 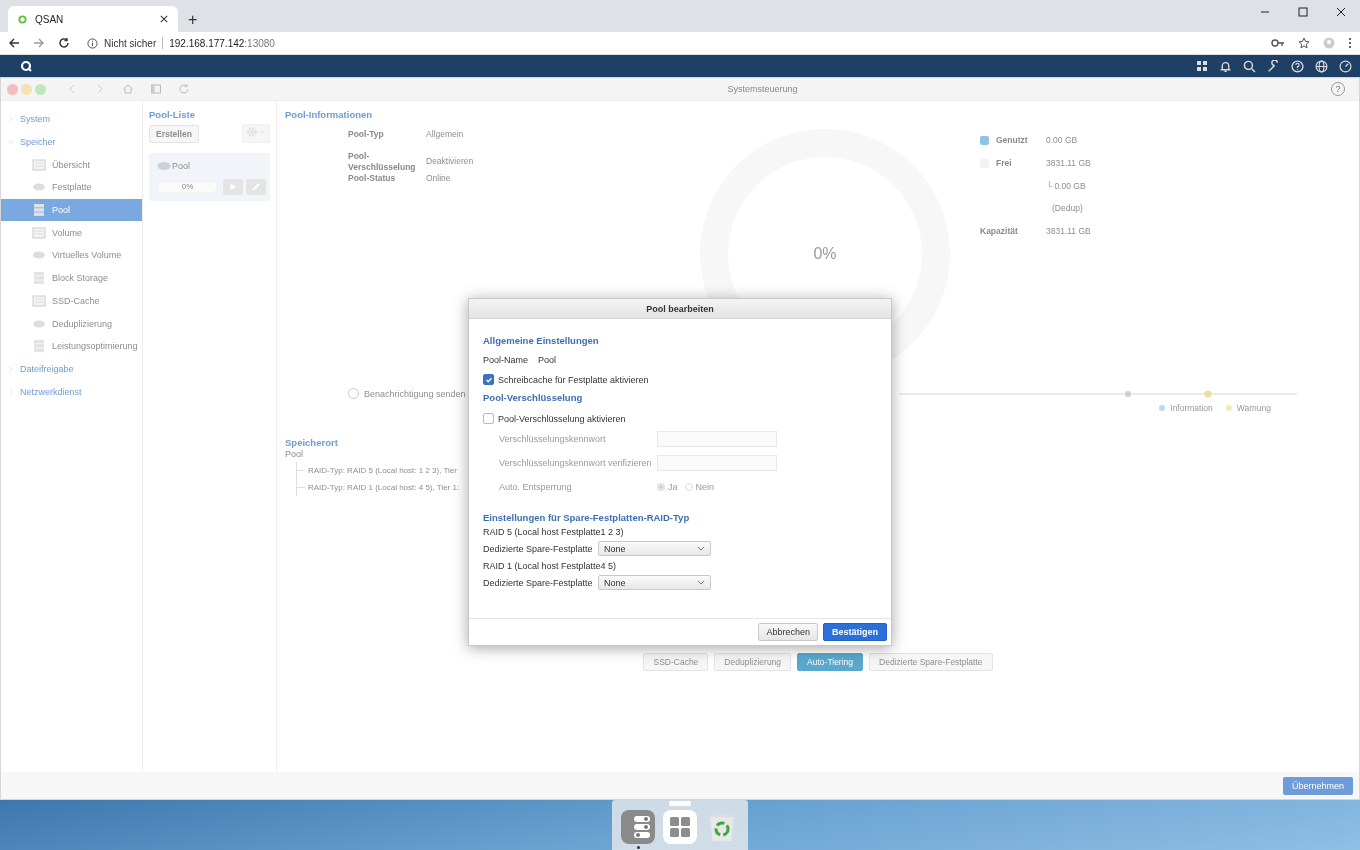 I want to click on settings-toggles-icon, so click(x=638, y=827).